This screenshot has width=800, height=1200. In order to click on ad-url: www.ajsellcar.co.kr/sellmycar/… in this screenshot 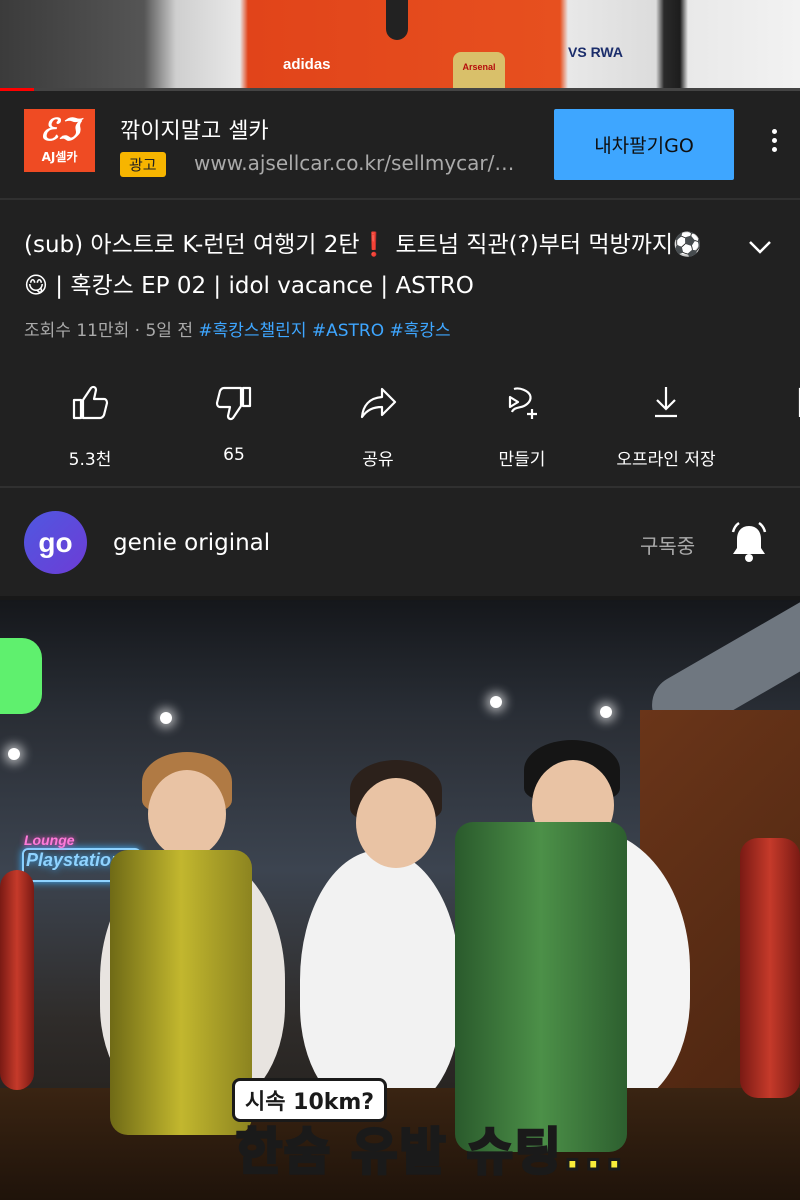, I will do `click(366, 163)`.